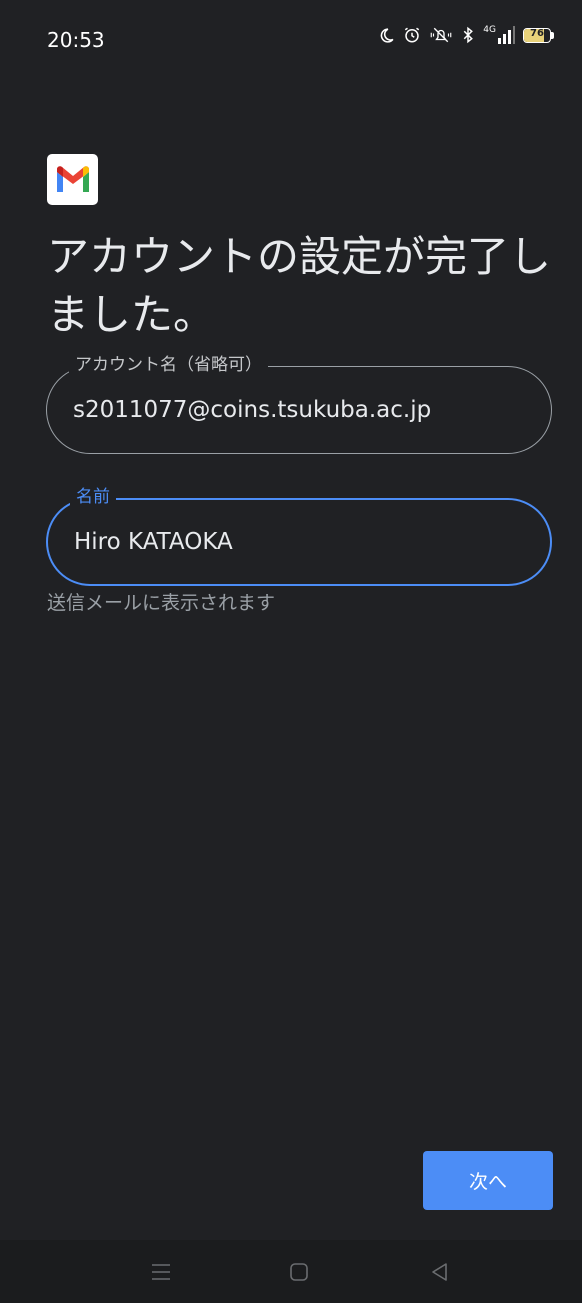  I want to click on status-bar: 20:53 4G 76, so click(291, 40).